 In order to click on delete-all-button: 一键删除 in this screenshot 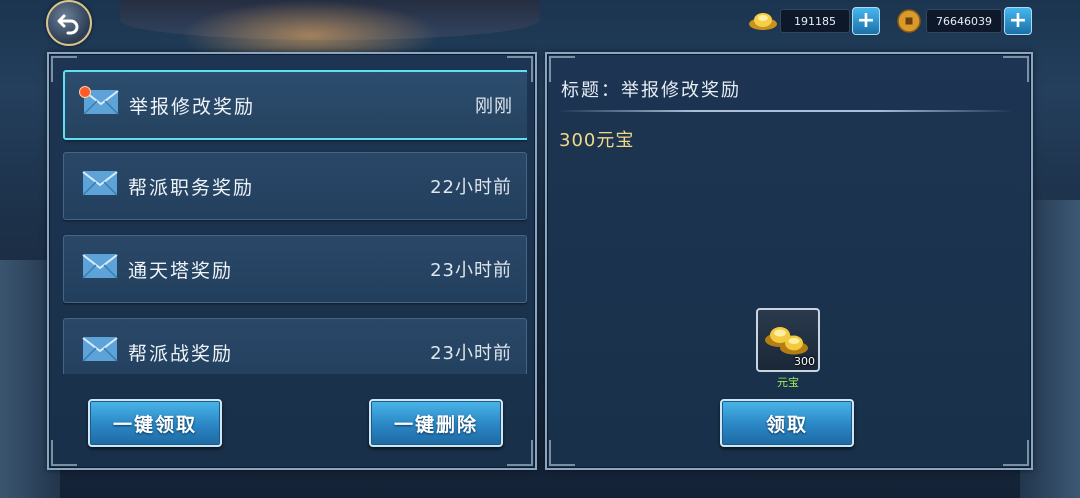, I will do `click(436, 423)`.